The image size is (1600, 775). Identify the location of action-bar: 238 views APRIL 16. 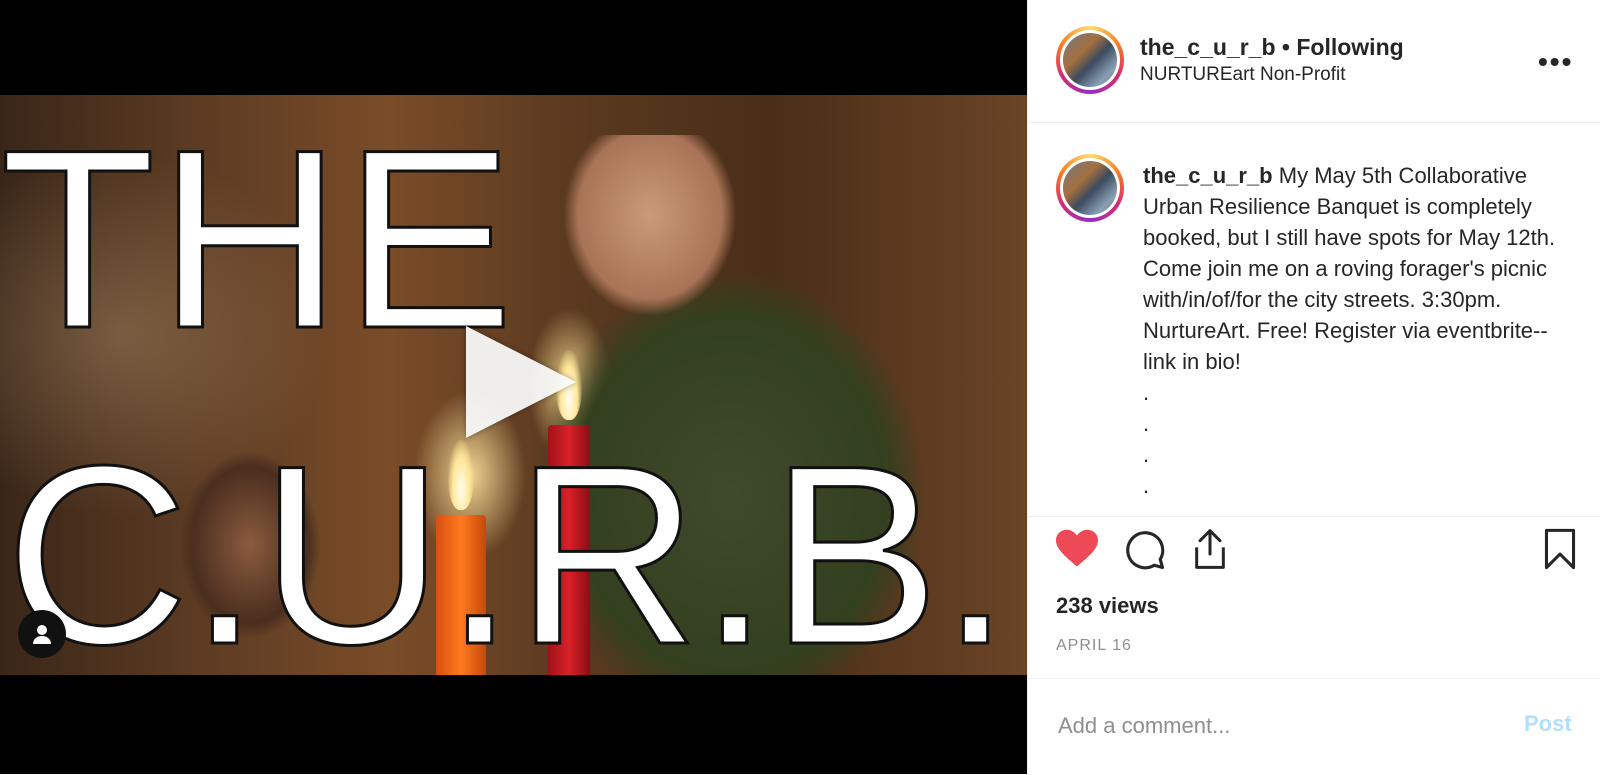
(1314, 596).